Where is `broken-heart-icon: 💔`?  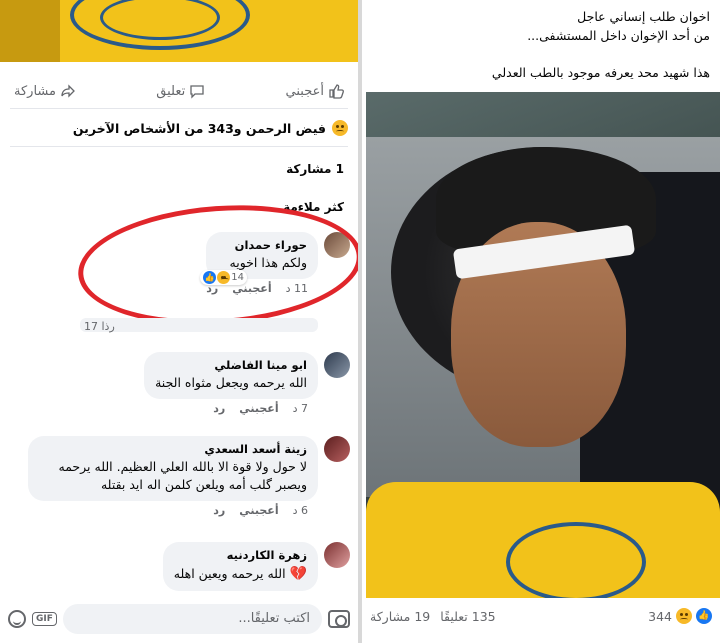
broken-heart-icon: 💔 is located at coordinates (298, 574).